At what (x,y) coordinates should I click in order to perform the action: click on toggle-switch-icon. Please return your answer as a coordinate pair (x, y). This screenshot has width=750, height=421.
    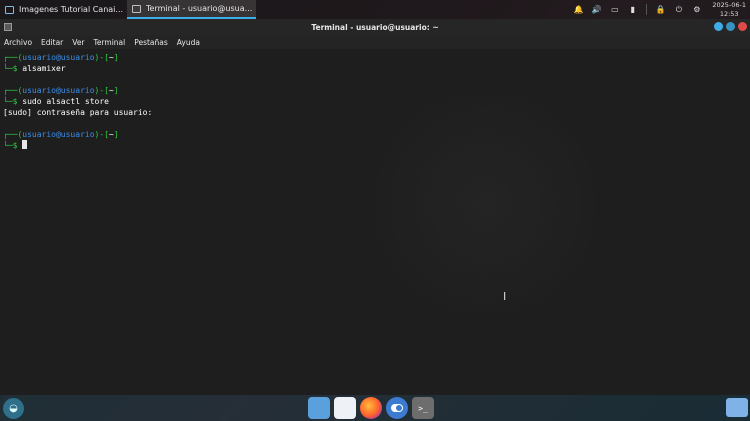
    Looking at the image, I should click on (397, 408).